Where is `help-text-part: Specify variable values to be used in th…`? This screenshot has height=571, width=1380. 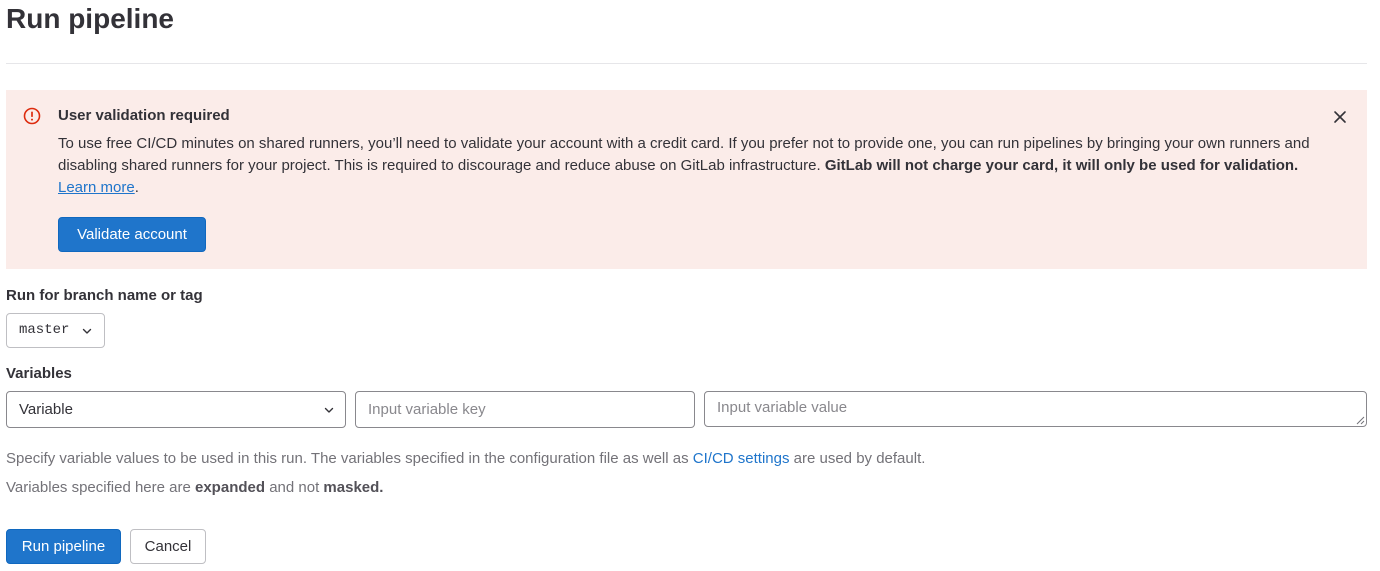 help-text-part: Specify variable values to be used in th… is located at coordinates (349, 458).